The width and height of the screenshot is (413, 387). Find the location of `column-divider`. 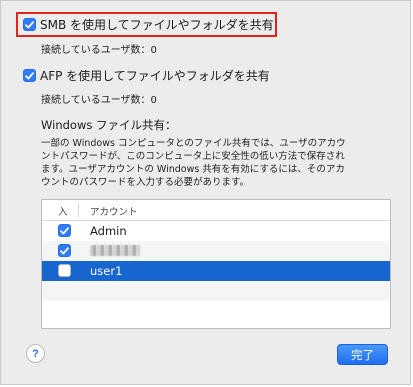

column-divider is located at coordinates (78, 210).